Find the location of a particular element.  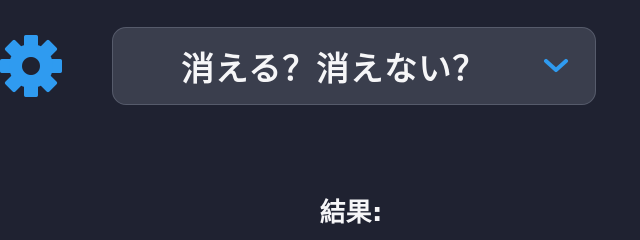

chevron-down-icon is located at coordinates (556, 65).